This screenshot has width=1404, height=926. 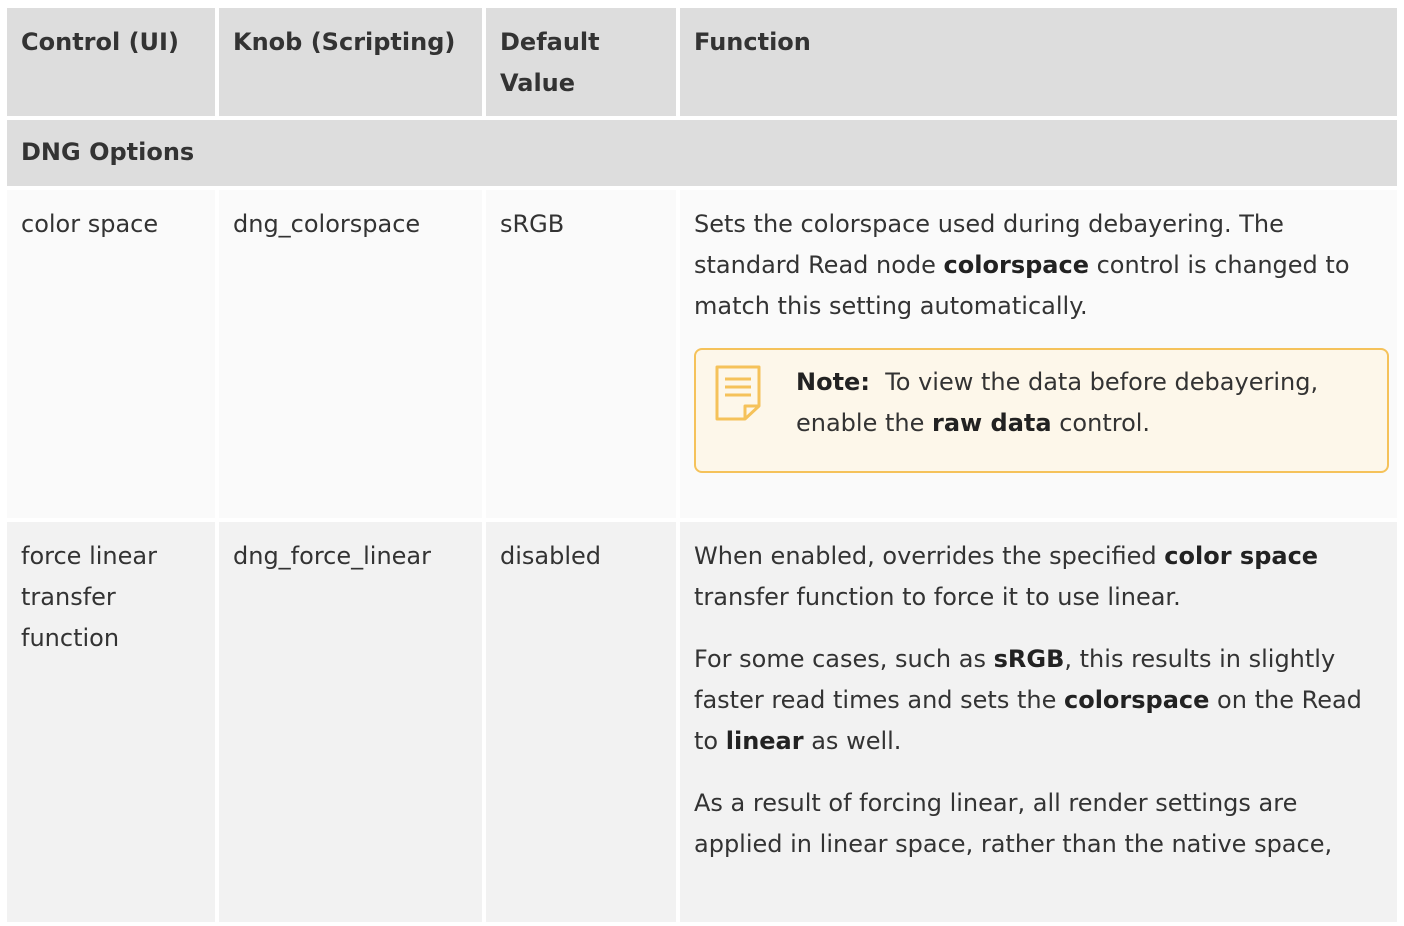 I want to click on bold-term: linear, so click(x=764, y=741).